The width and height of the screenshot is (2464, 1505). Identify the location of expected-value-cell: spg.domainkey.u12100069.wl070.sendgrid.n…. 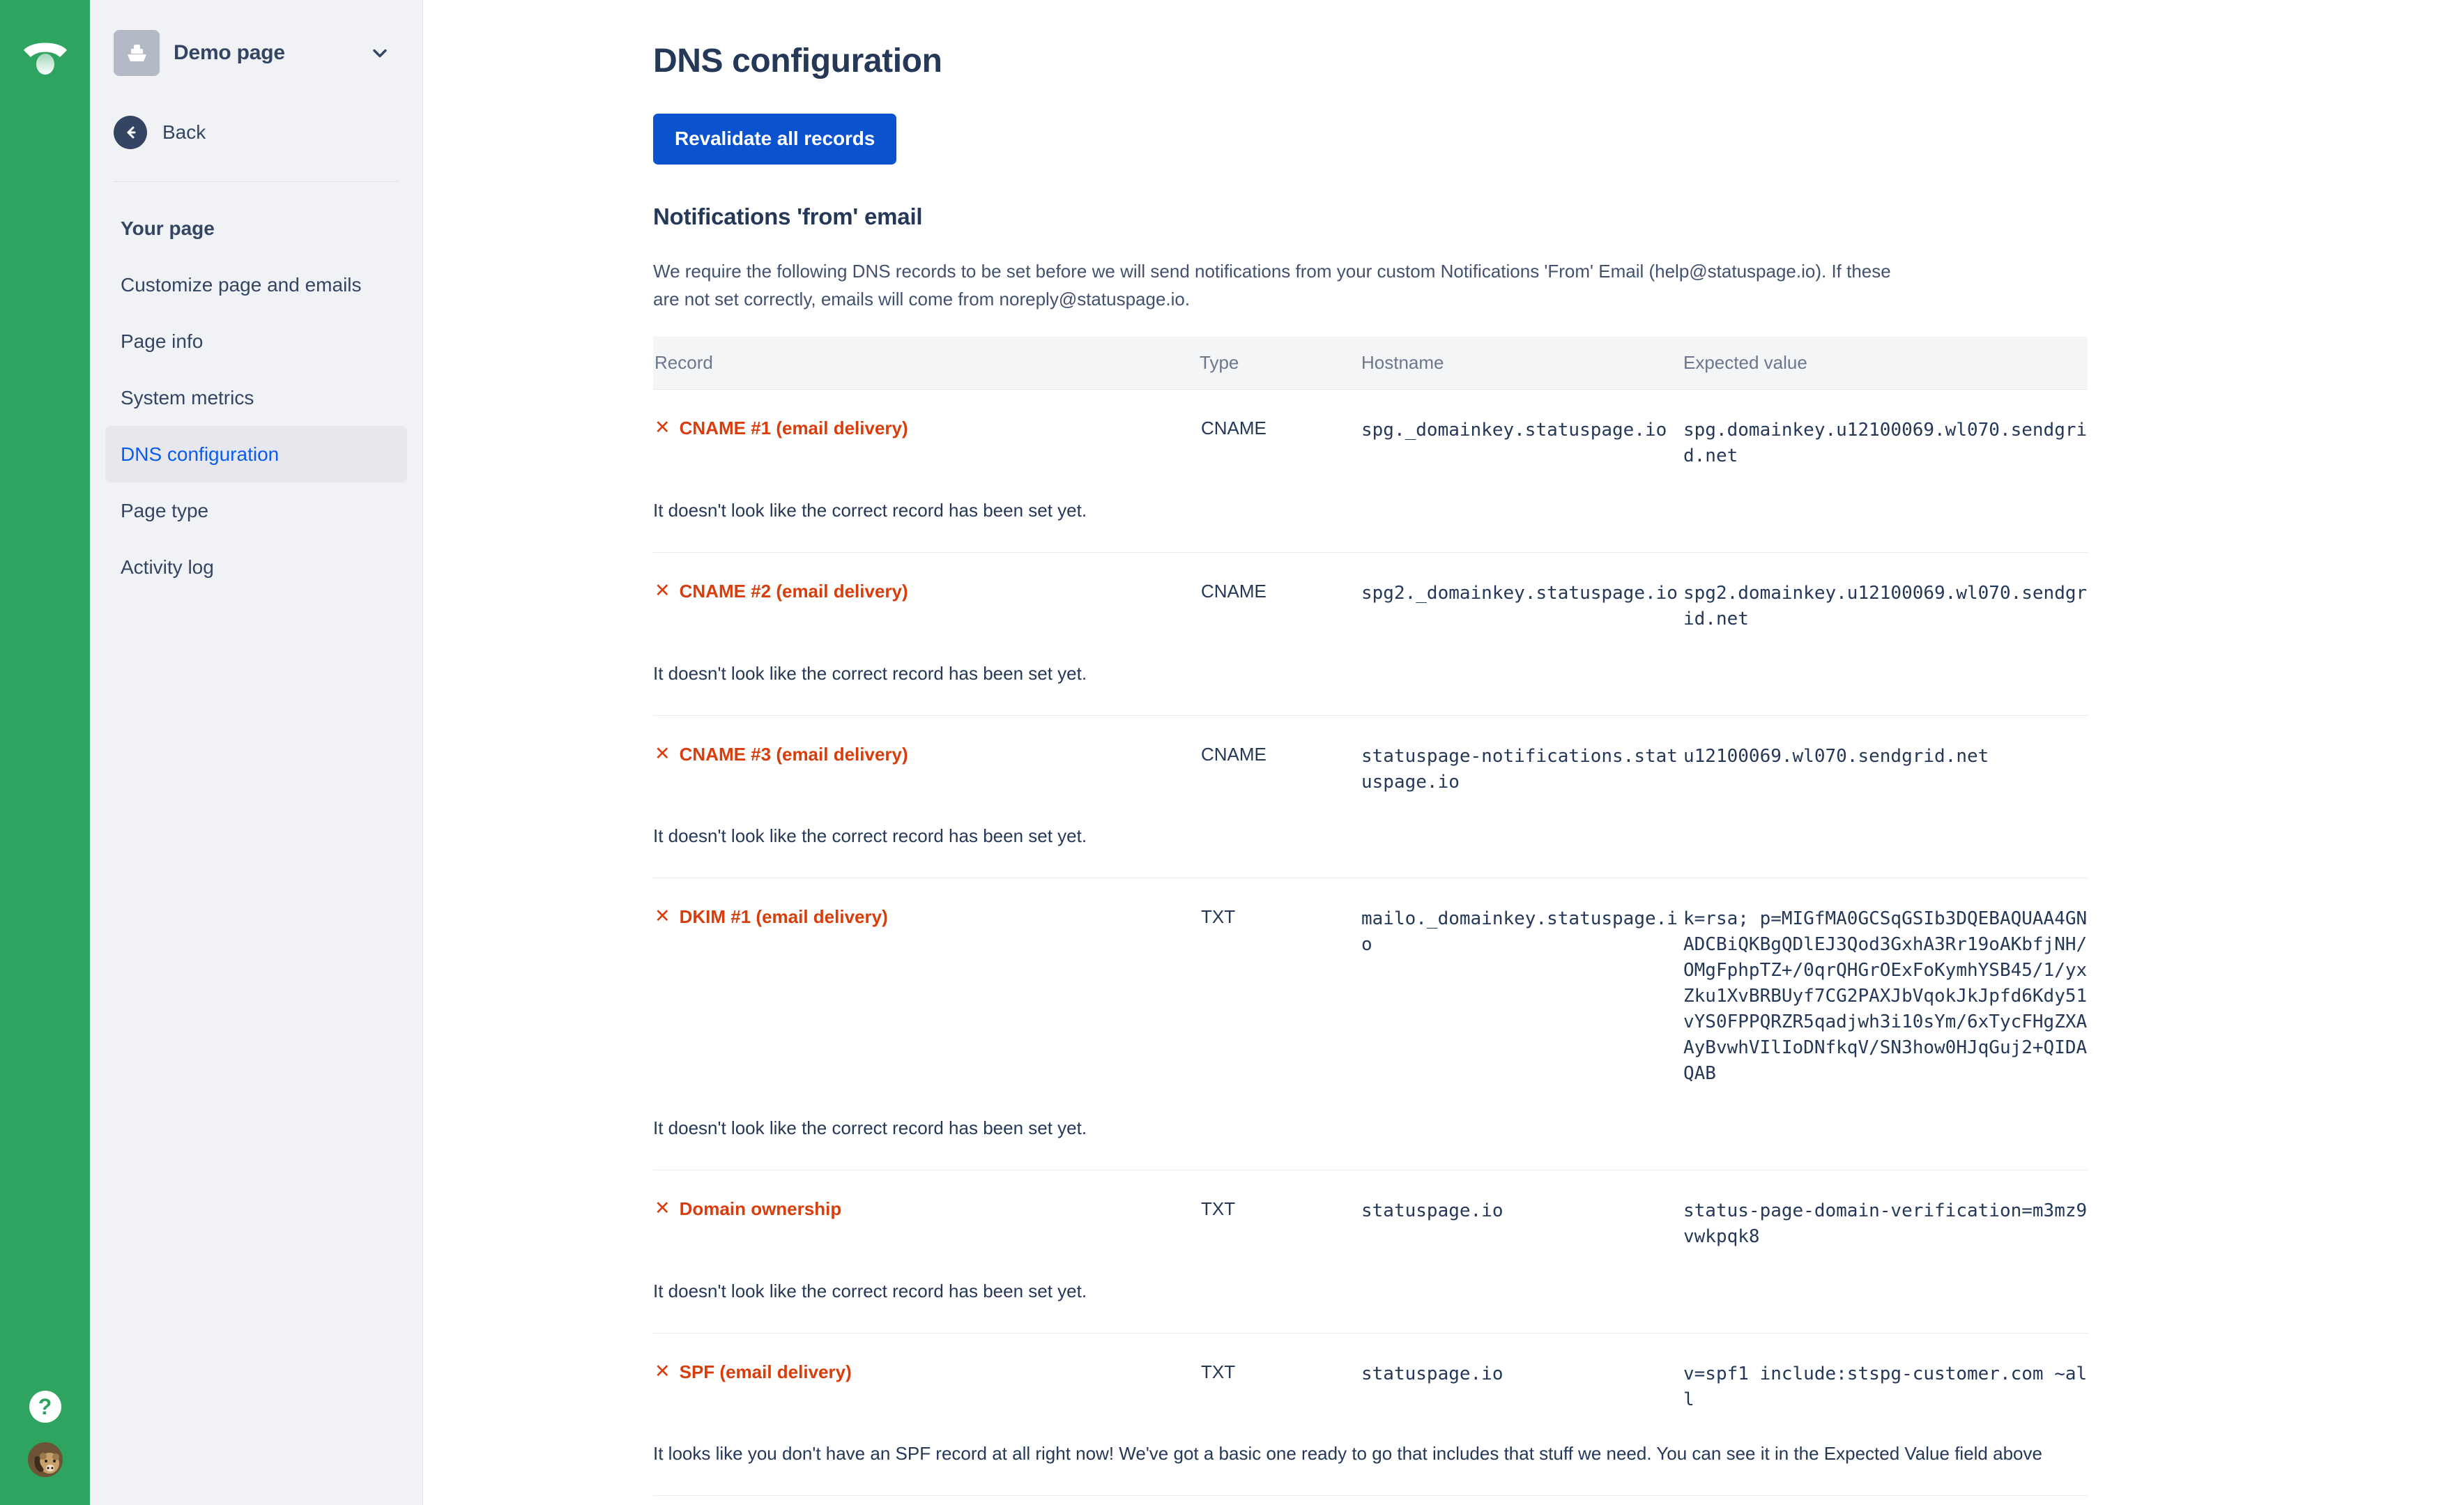
(1885, 443).